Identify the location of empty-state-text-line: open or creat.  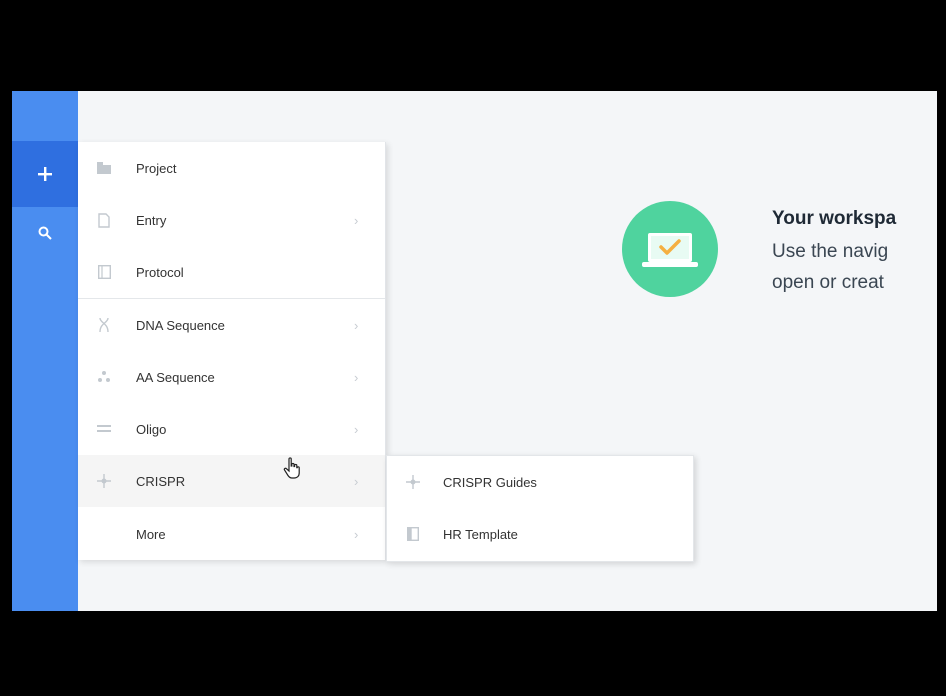
(828, 282).